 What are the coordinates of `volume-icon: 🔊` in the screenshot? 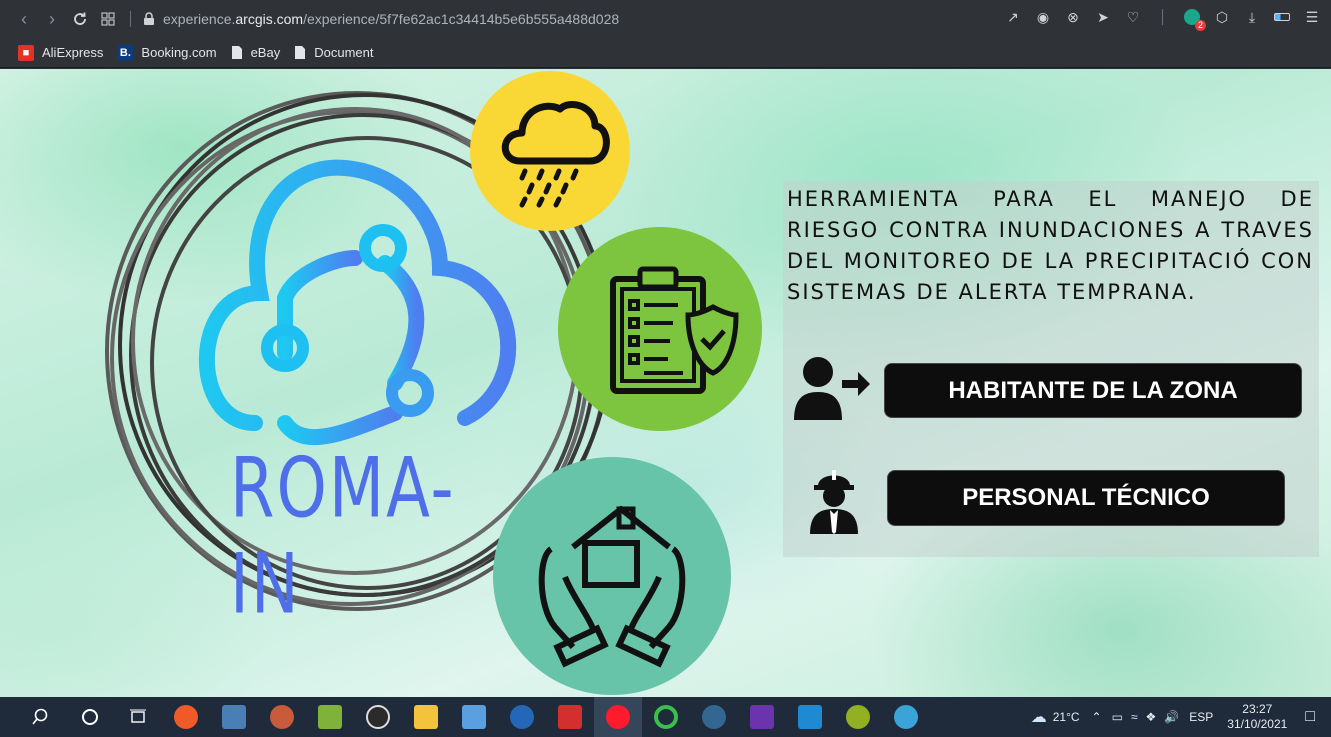 It's located at (1171, 717).